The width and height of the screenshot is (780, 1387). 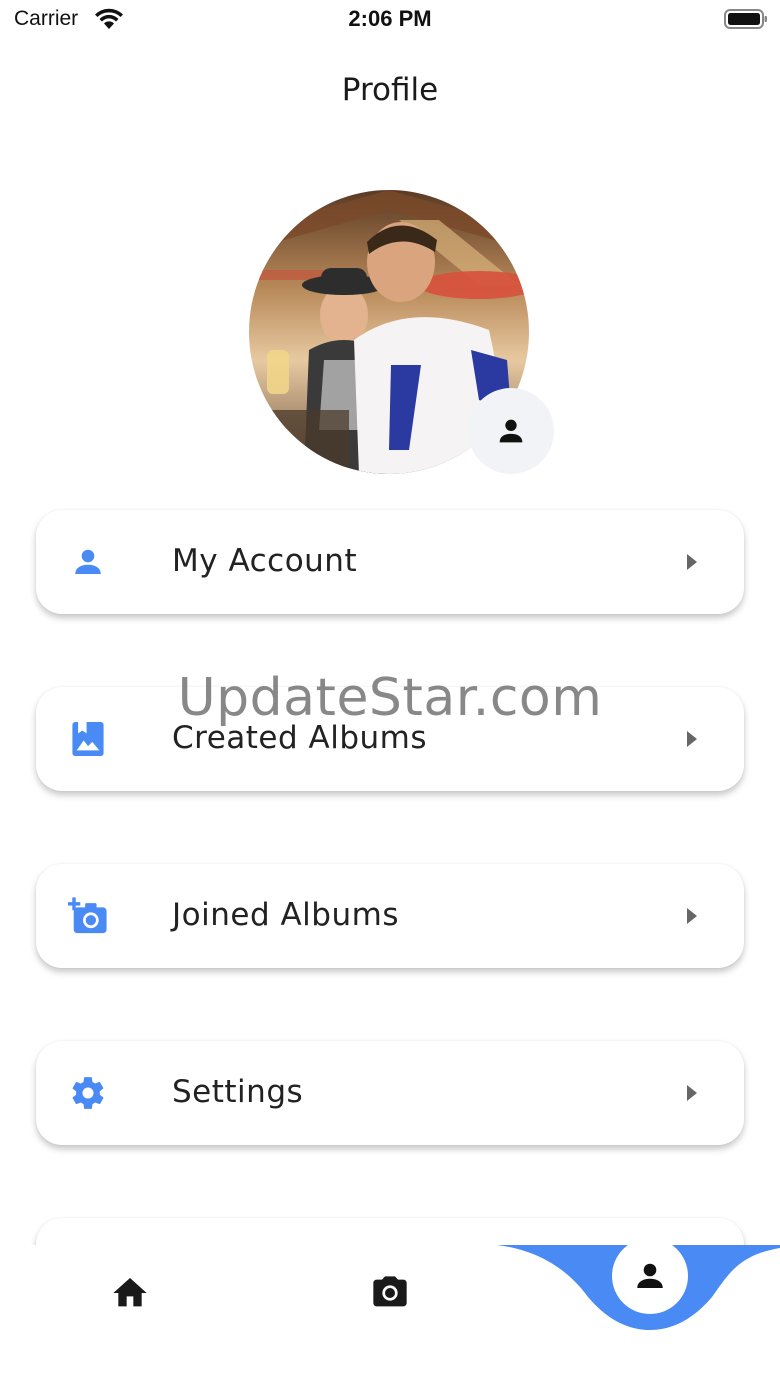 What do you see at coordinates (390, 562) in the screenshot?
I see `menu-item-my-account: My Account` at bounding box center [390, 562].